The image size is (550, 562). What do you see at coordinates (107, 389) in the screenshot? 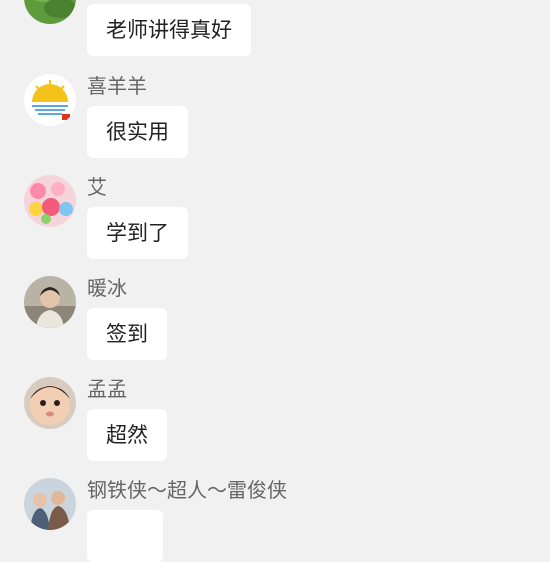
I see `sender-name: 孟孟` at bounding box center [107, 389].